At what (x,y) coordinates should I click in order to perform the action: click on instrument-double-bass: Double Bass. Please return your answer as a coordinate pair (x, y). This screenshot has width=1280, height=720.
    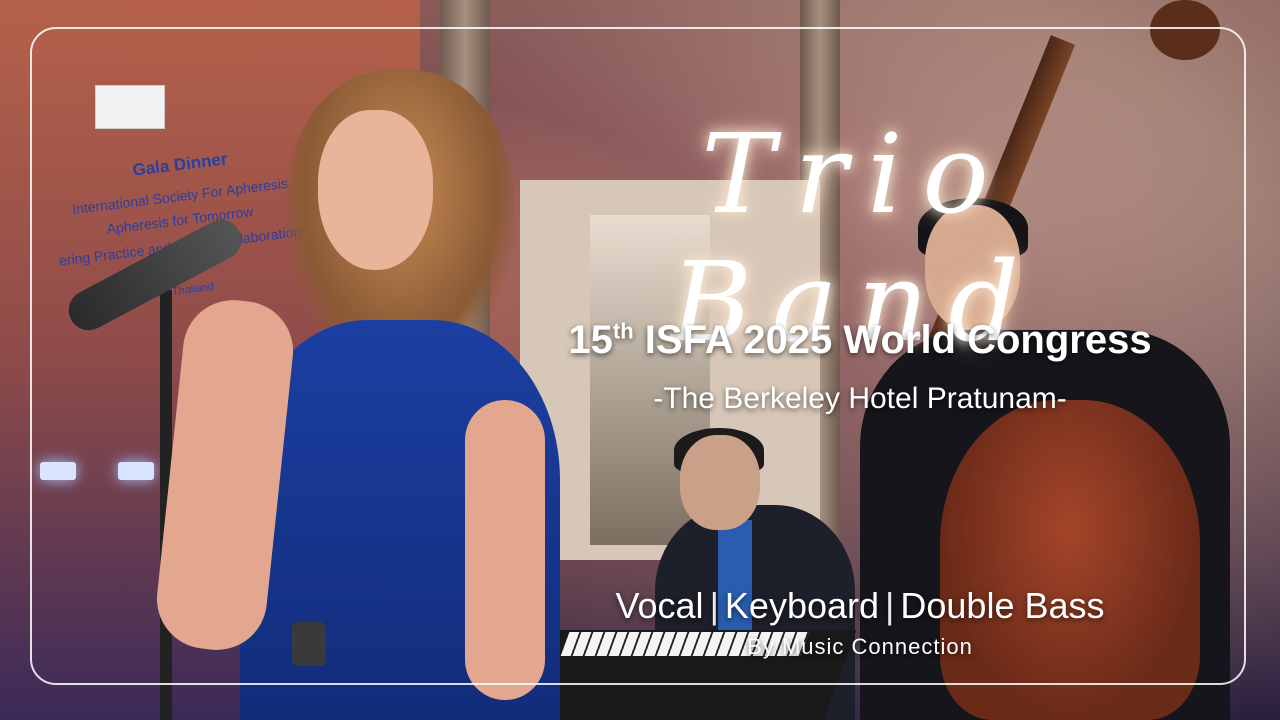
    Looking at the image, I should click on (1002, 605).